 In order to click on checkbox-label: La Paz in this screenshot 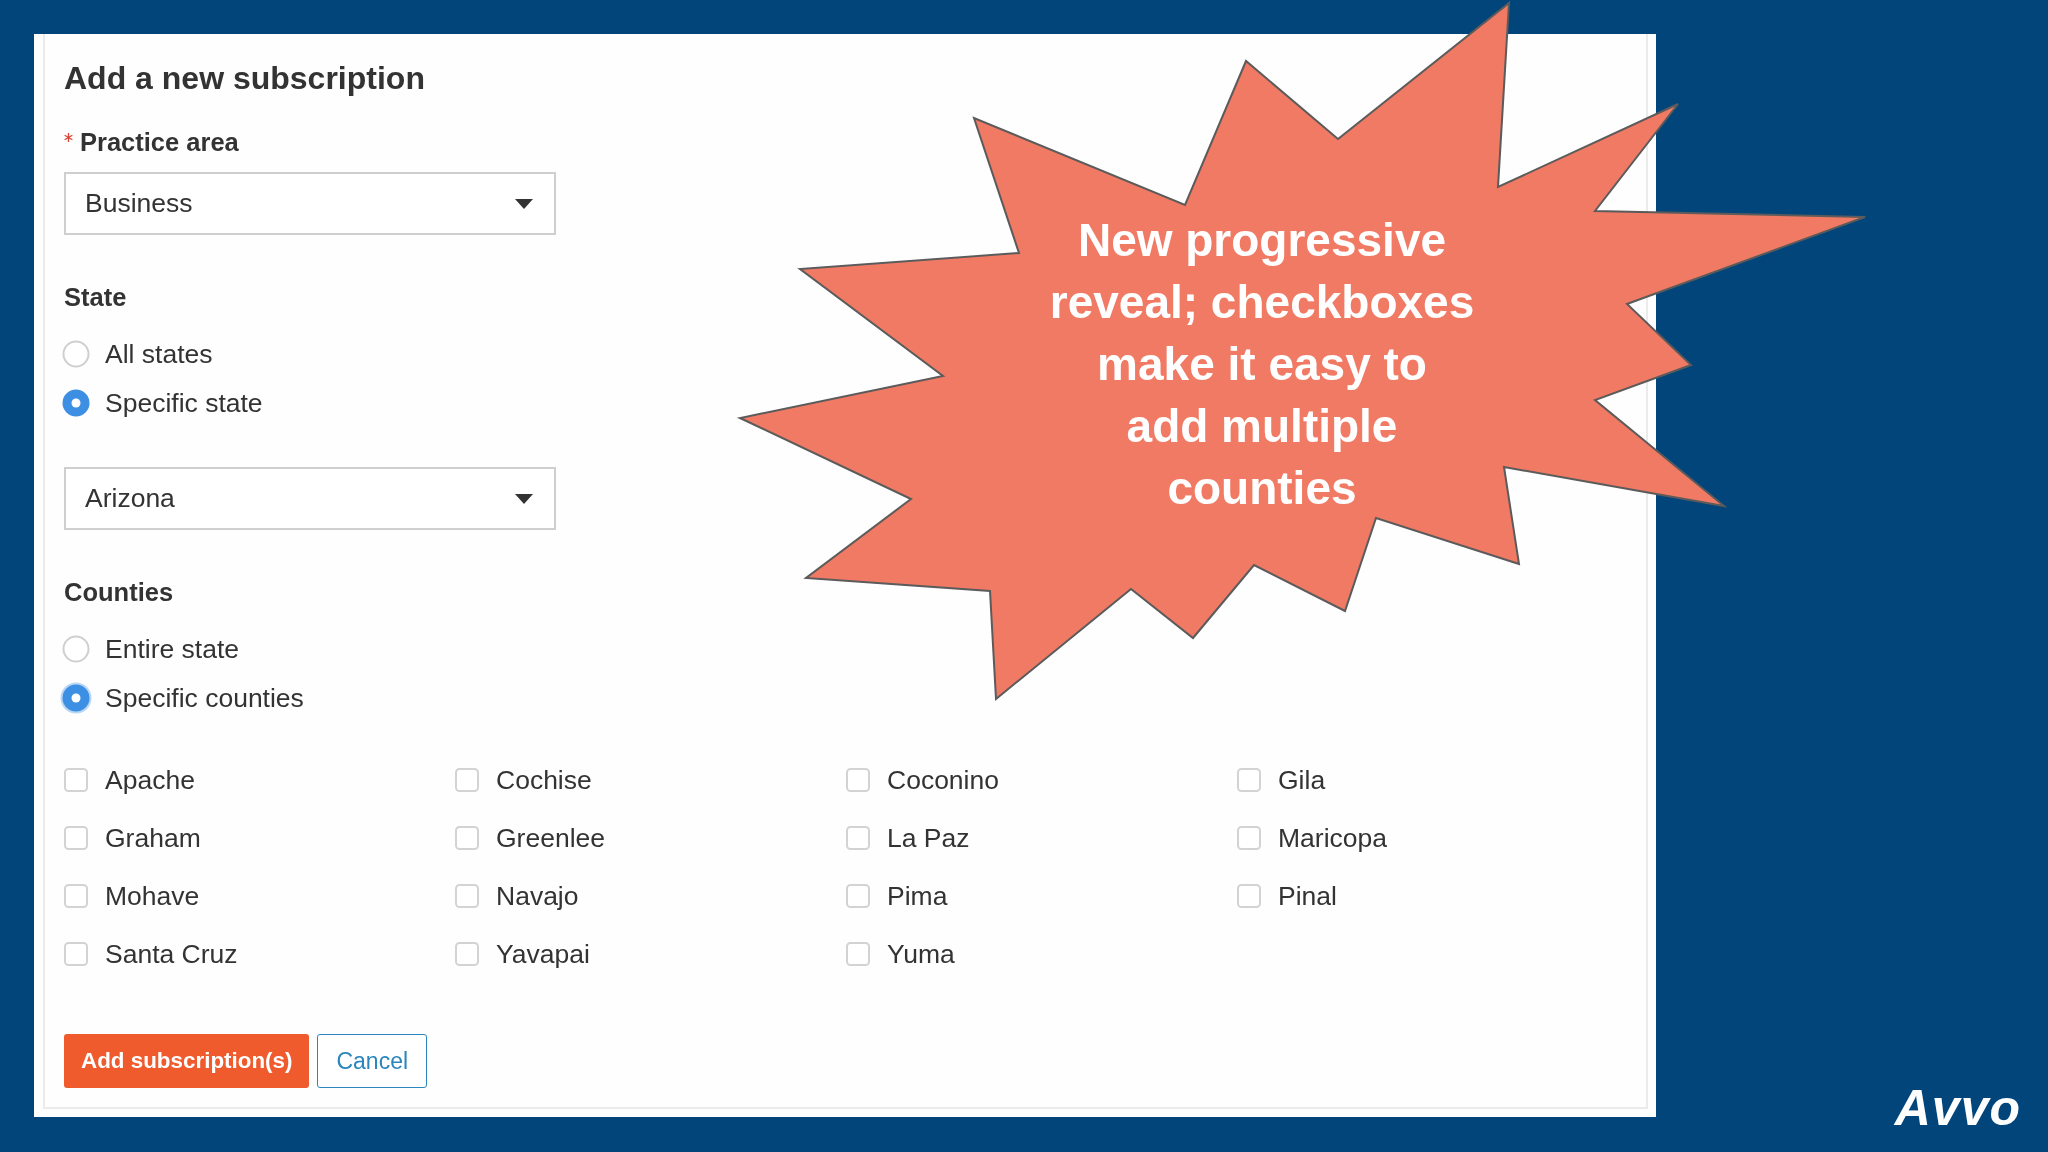, I will do `click(928, 838)`.